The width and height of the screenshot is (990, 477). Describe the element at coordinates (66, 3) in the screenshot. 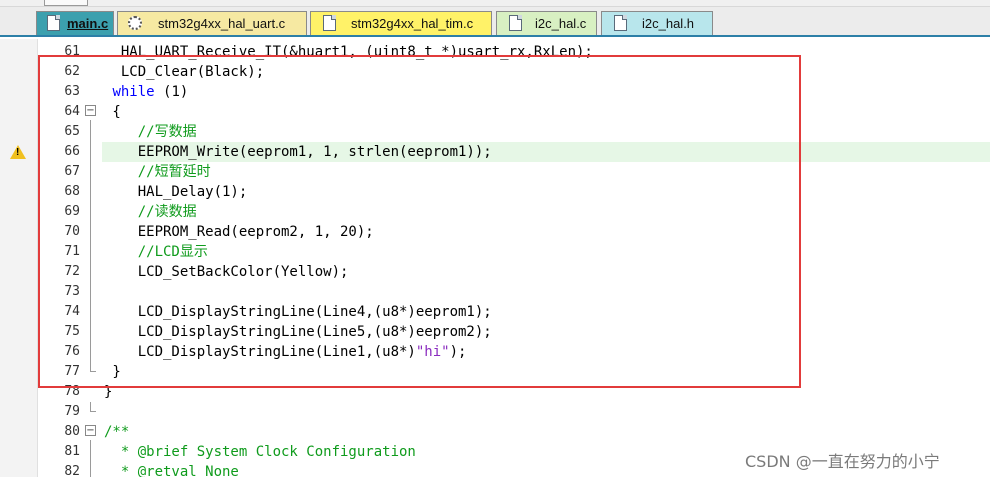

I see `toolbar-fragment` at that location.